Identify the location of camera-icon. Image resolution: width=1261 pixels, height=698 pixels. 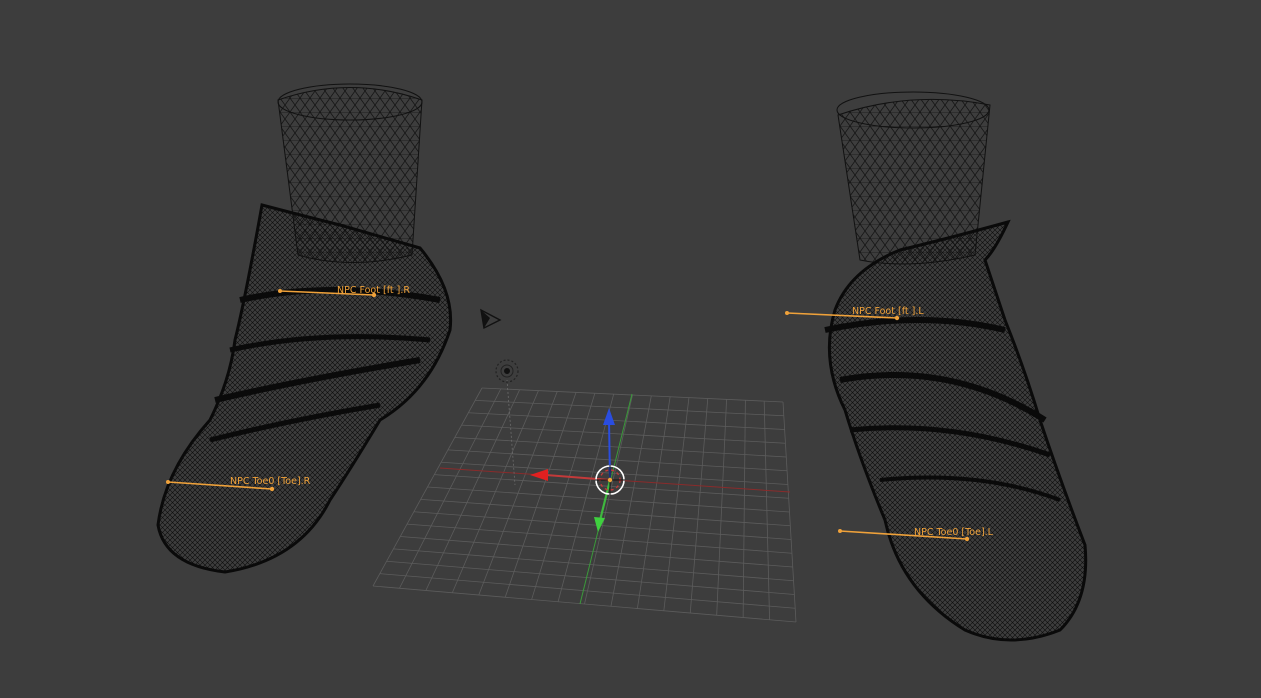
(491, 319).